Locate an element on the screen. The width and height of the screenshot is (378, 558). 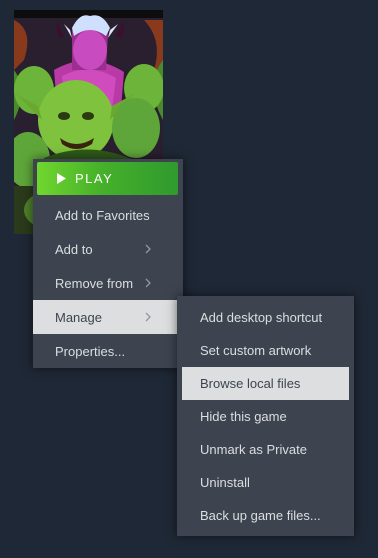
submenu-item-set-custom-artwork: Set custom artwork is located at coordinates (265, 350).